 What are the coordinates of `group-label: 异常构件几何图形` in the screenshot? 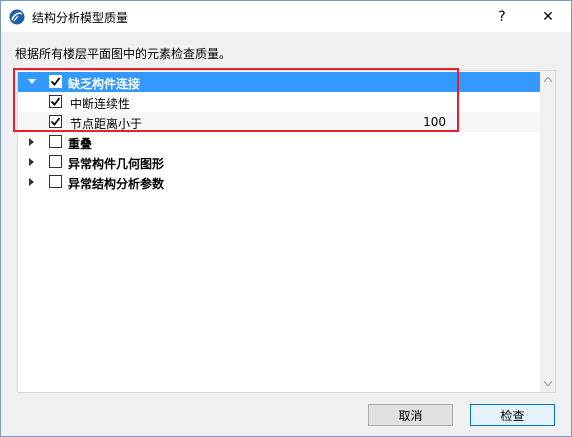 It's located at (116, 164).